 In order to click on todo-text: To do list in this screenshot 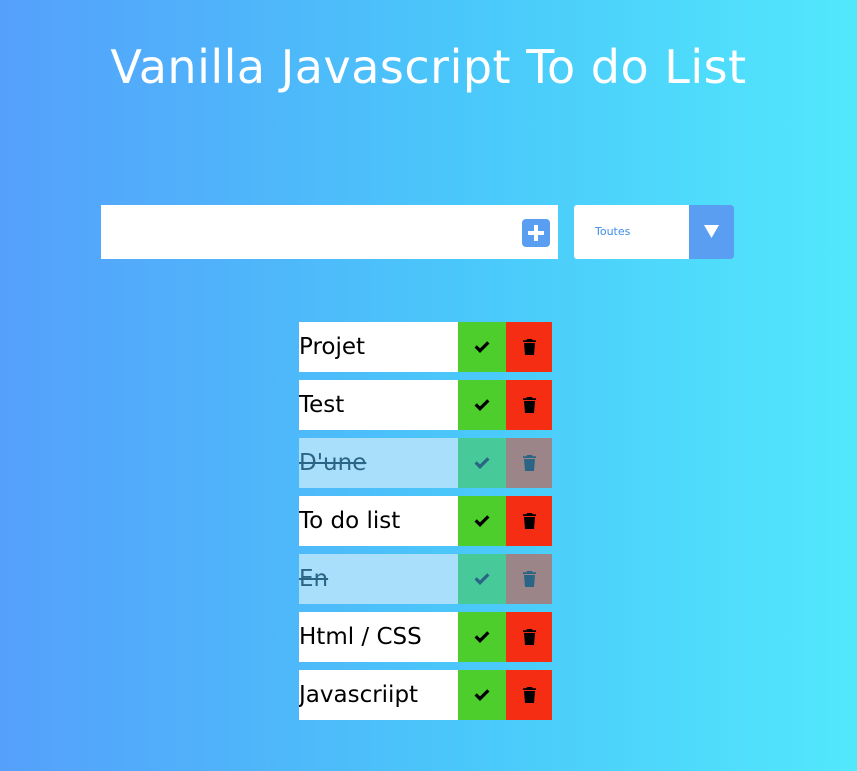, I will do `click(350, 521)`.